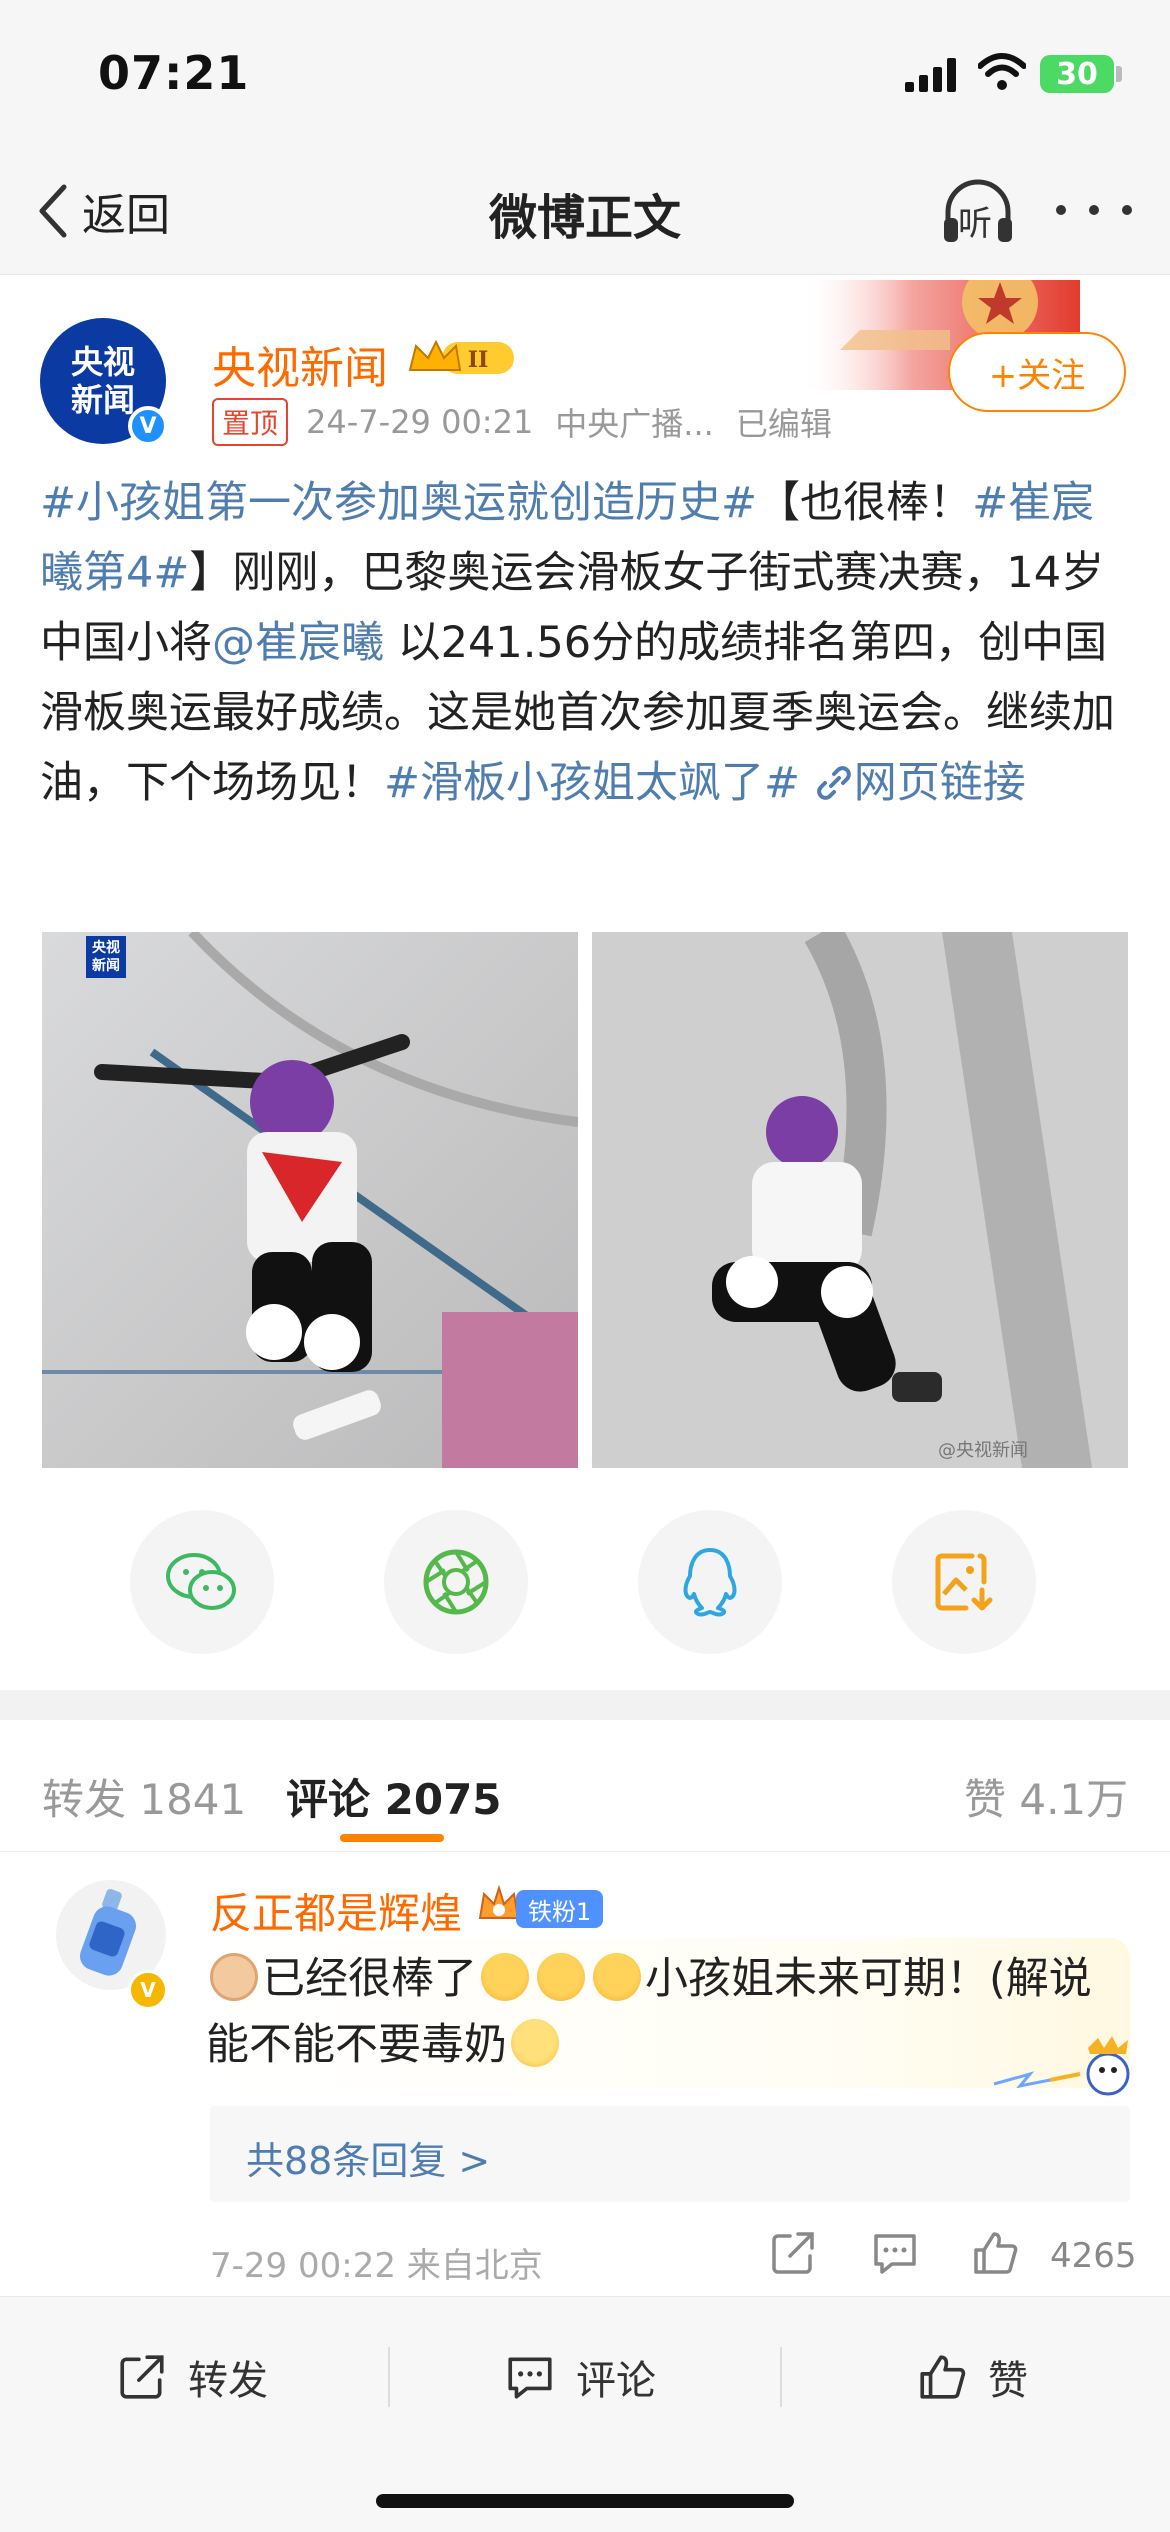 The width and height of the screenshot is (1170, 2532). Describe the element at coordinates (1119, 74) in the screenshot. I see `battery-tip` at that location.